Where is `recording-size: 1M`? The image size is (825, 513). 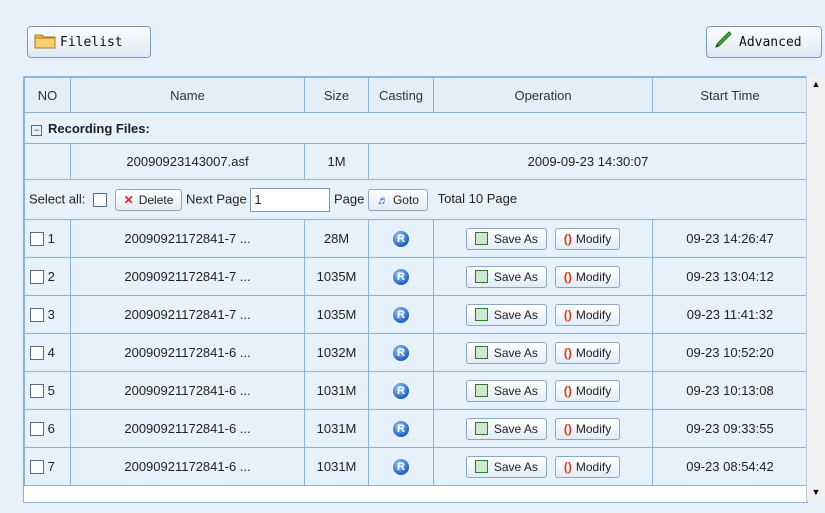 recording-size: 1M is located at coordinates (336, 161).